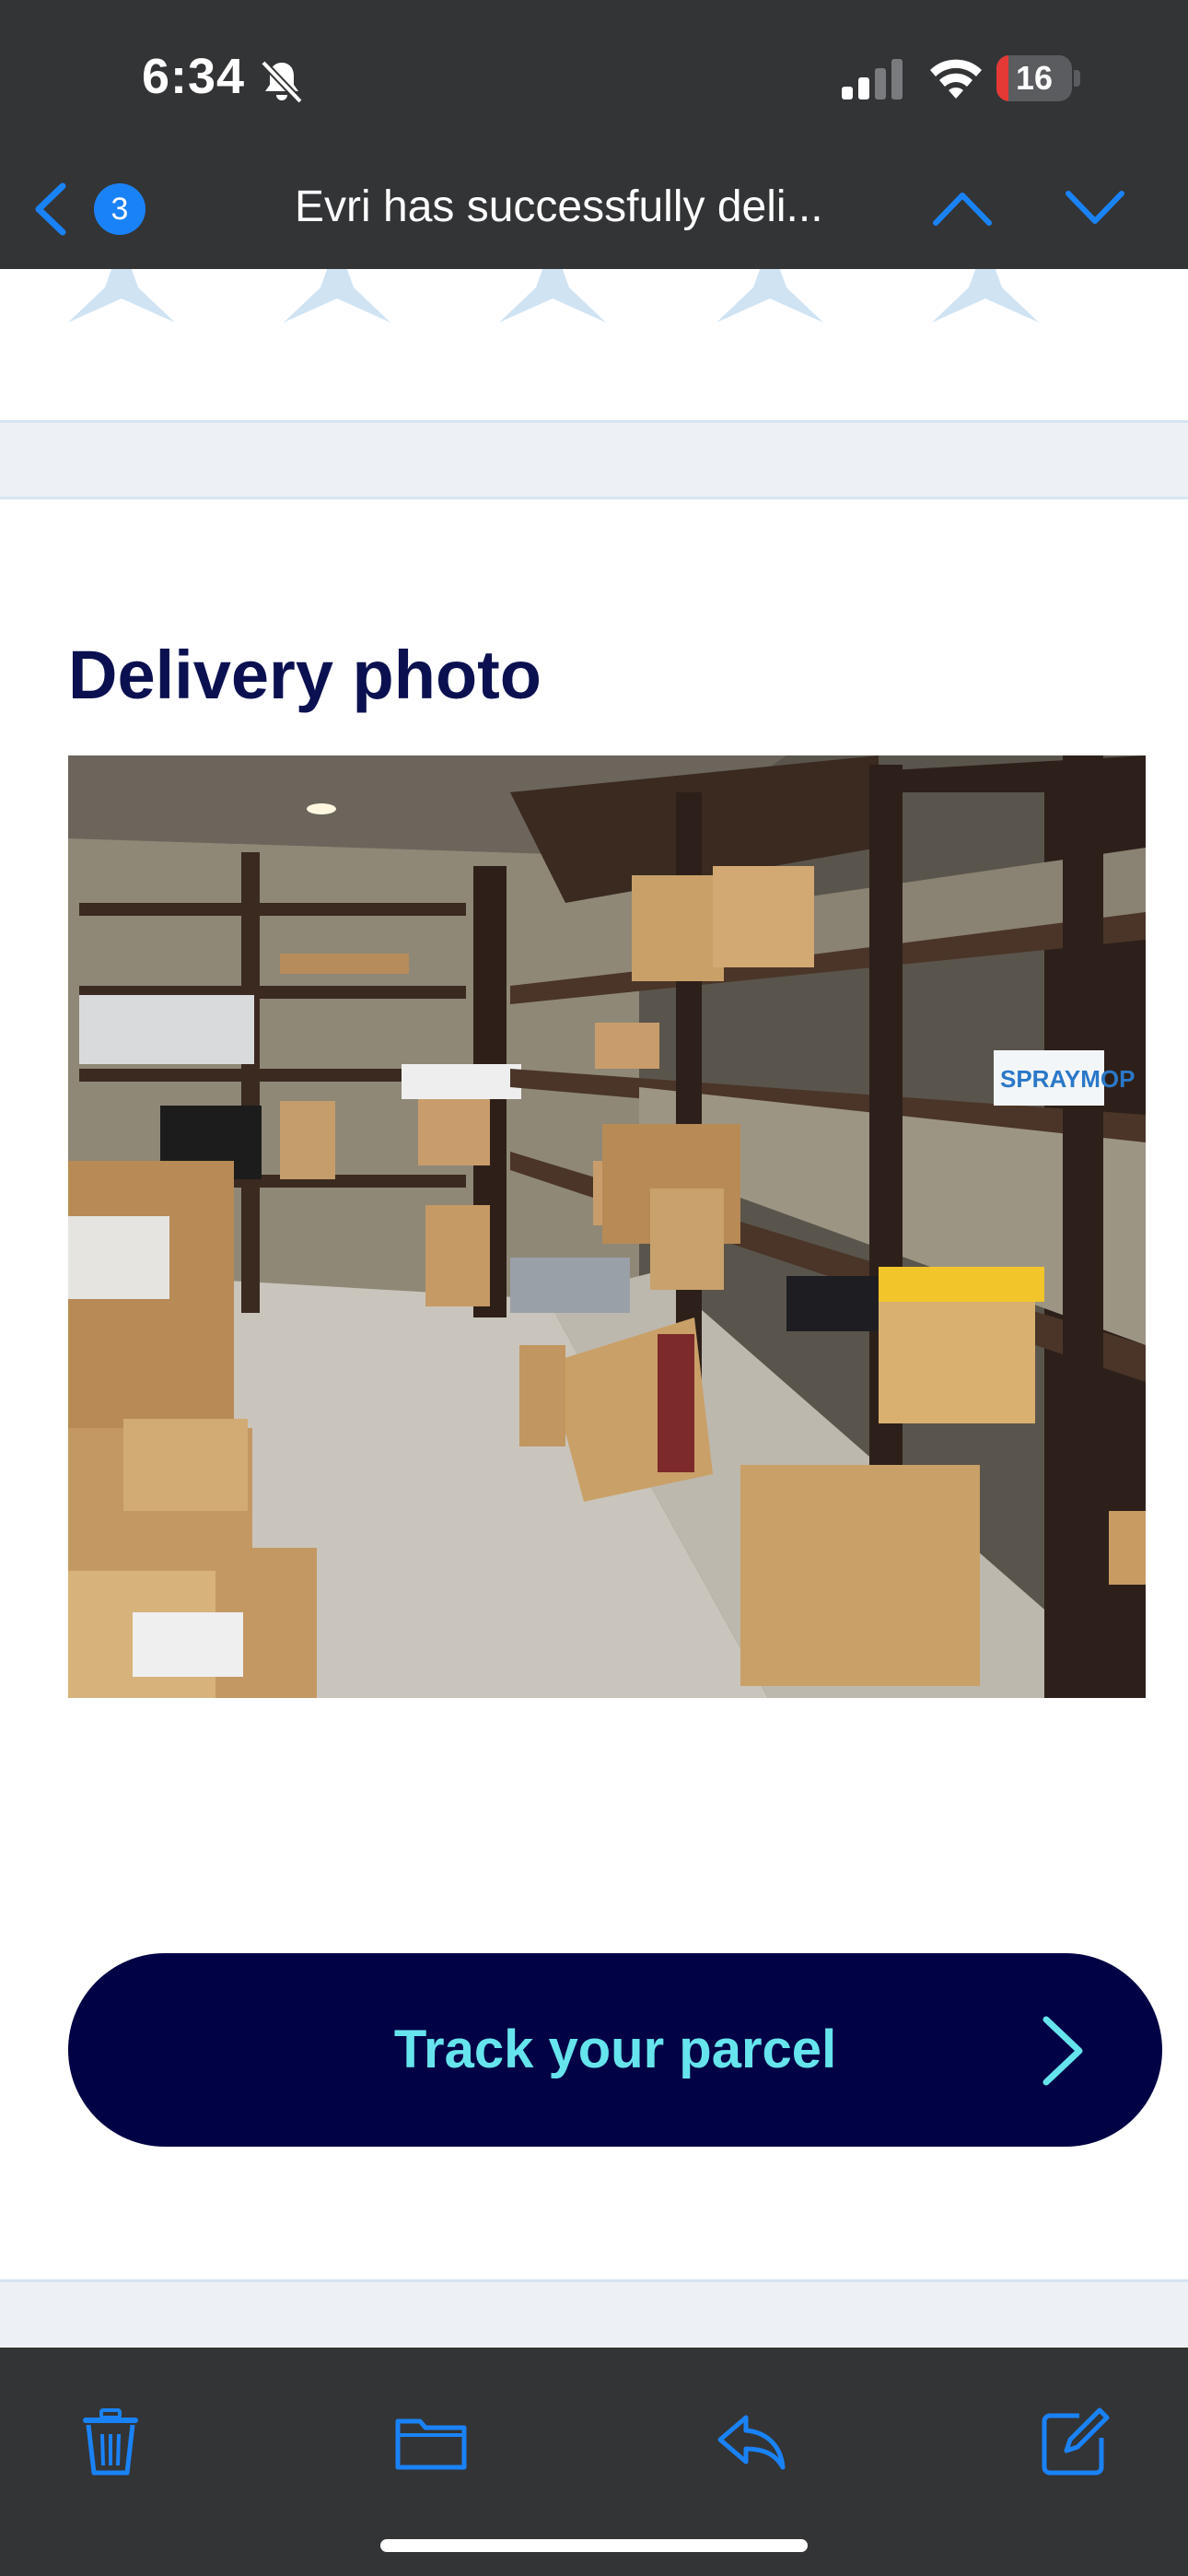 The height and width of the screenshot is (2576, 1188). What do you see at coordinates (1095, 208) in the screenshot?
I see `chevron-down-icon` at bounding box center [1095, 208].